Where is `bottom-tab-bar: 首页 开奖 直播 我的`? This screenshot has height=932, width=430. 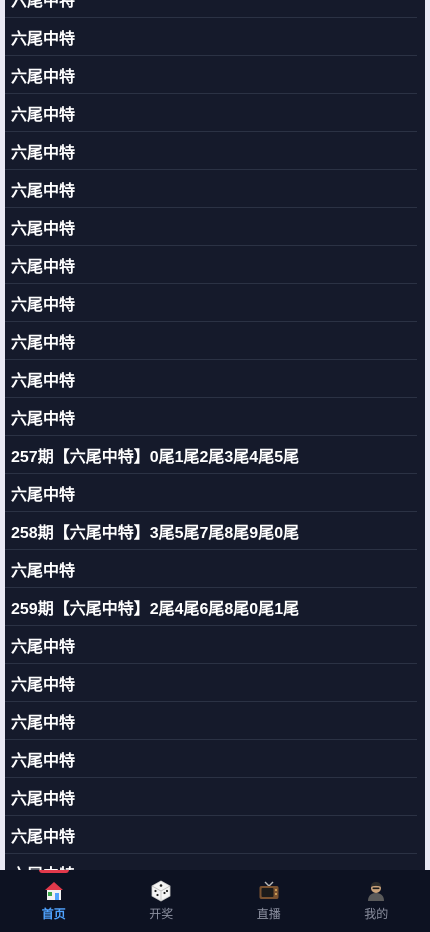 bottom-tab-bar: 首页 开奖 直播 我的 is located at coordinates (215, 901).